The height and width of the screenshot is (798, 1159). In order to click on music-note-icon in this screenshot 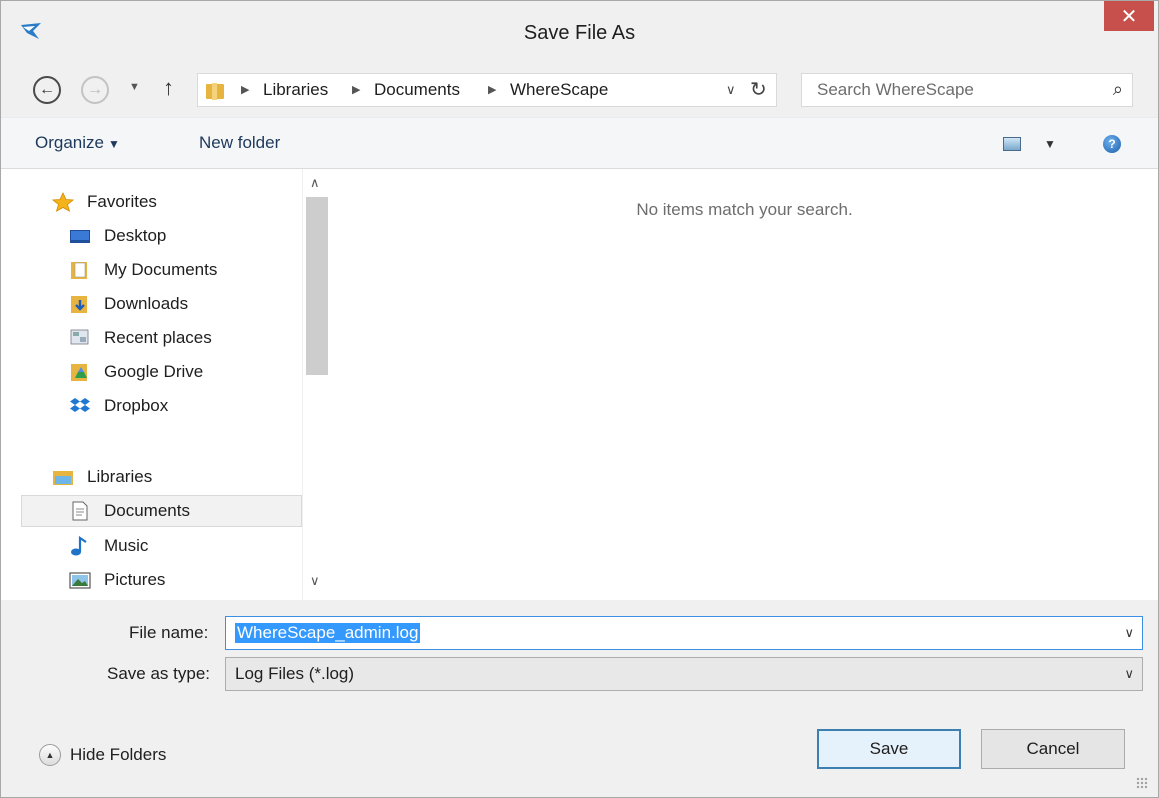, I will do `click(79, 546)`.